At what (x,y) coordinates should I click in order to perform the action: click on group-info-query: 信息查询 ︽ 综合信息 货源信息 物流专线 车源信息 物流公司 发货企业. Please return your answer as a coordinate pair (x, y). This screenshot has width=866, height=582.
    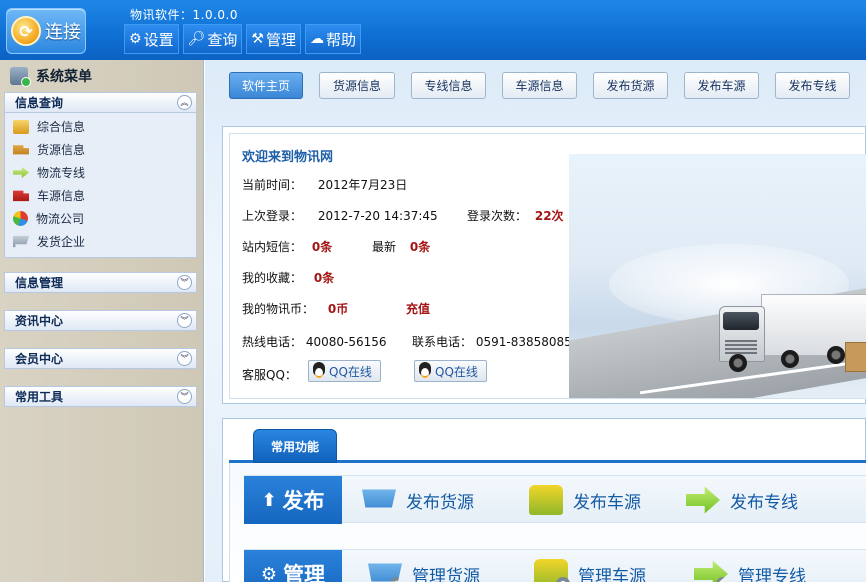
    Looking at the image, I should click on (100, 175).